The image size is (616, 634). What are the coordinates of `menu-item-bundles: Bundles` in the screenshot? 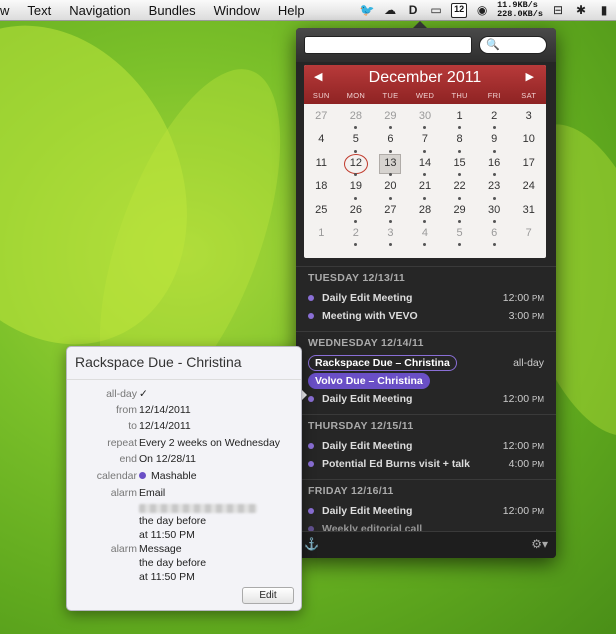 It's located at (172, 10).